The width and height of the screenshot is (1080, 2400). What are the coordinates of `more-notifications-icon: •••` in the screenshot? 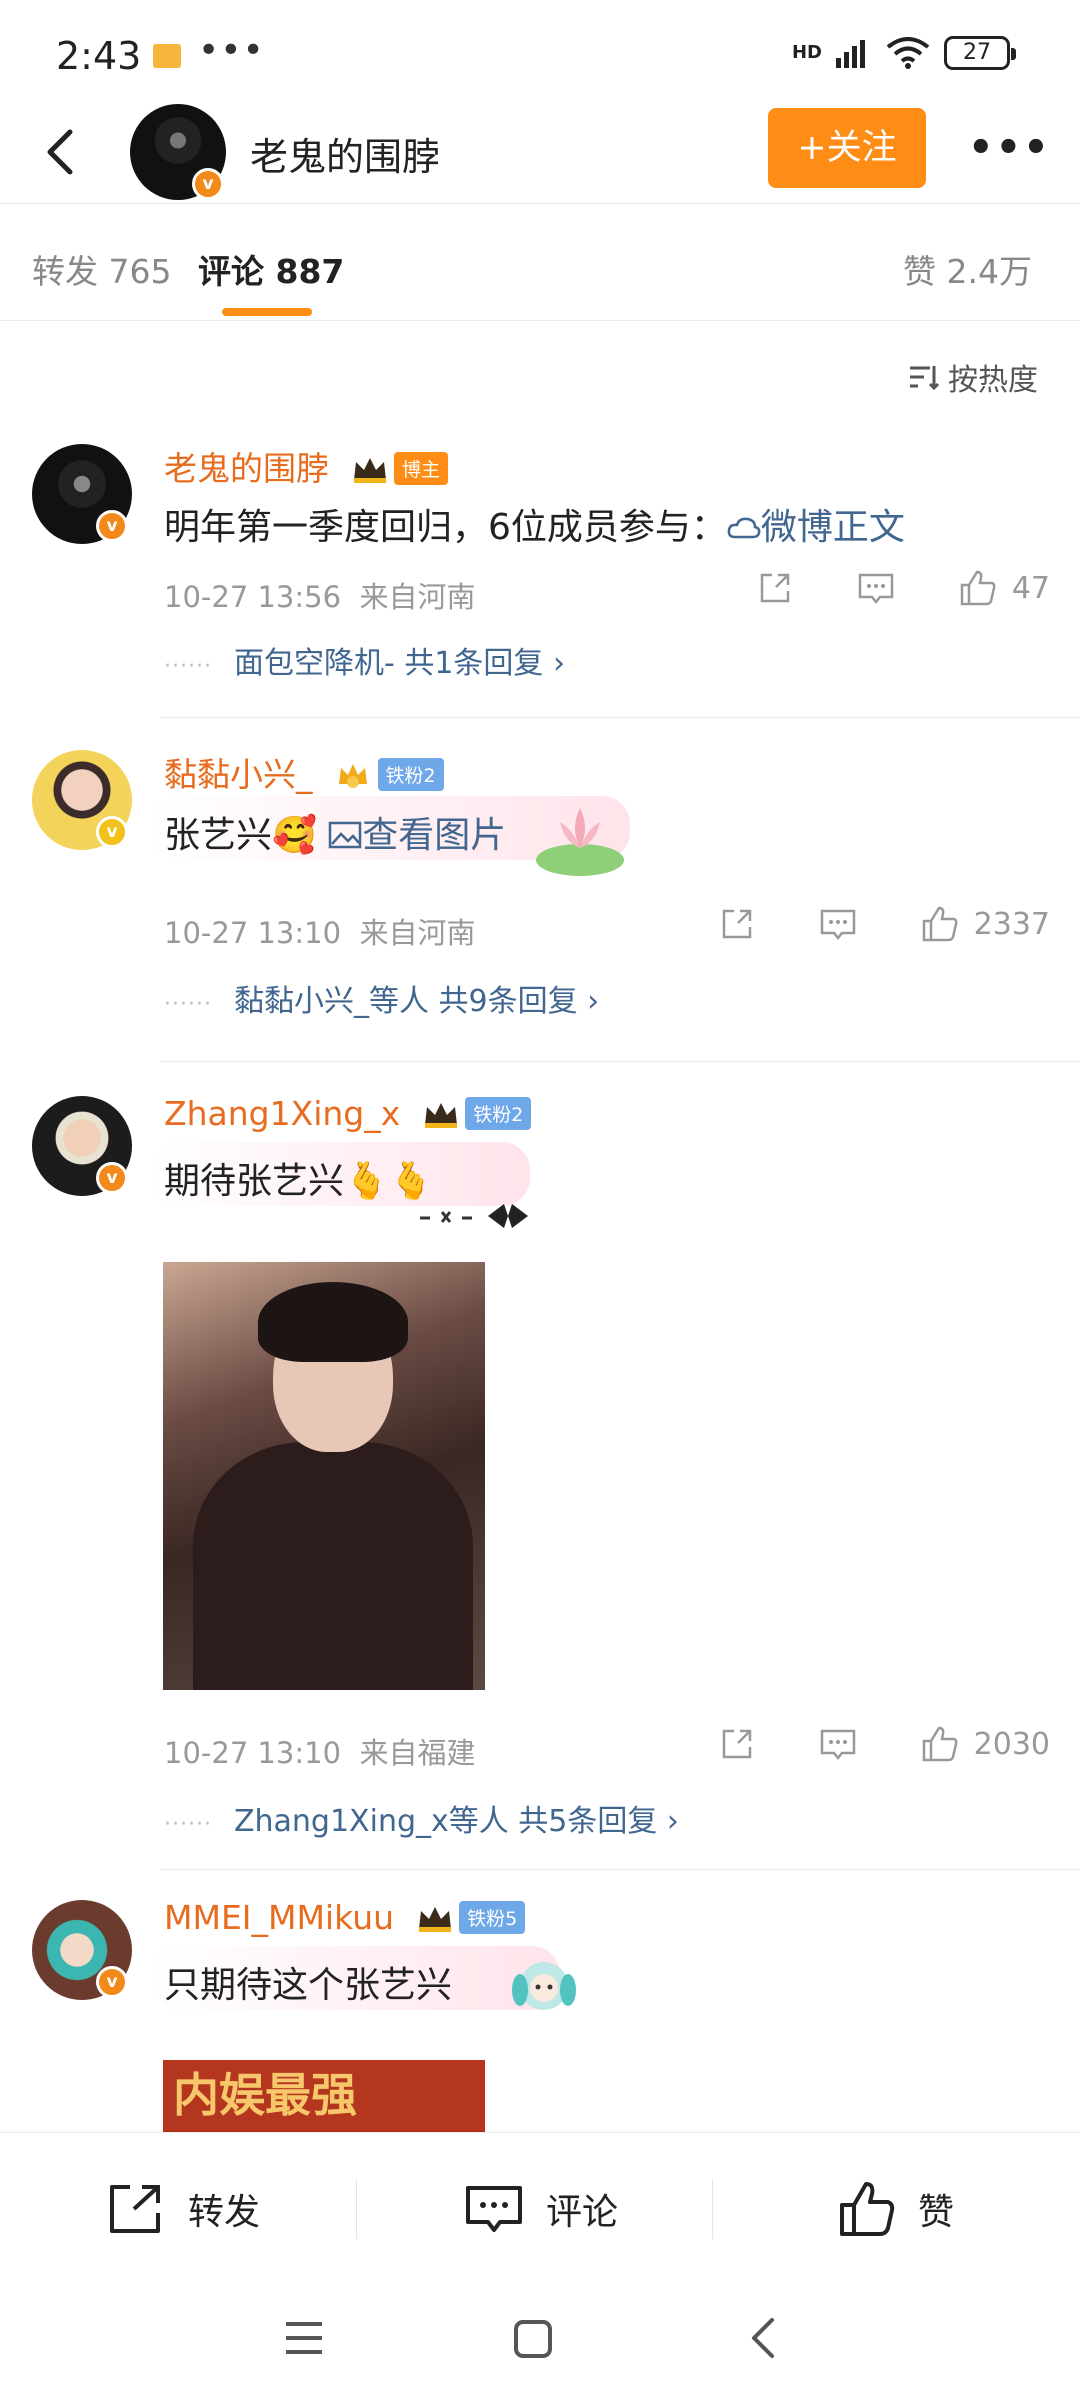 It's located at (231, 50).